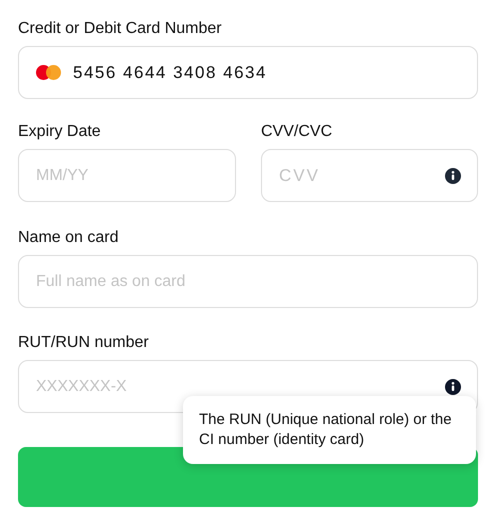 The height and width of the screenshot is (512, 496). What do you see at coordinates (248, 281) in the screenshot?
I see `name-field: Full name as on card` at bounding box center [248, 281].